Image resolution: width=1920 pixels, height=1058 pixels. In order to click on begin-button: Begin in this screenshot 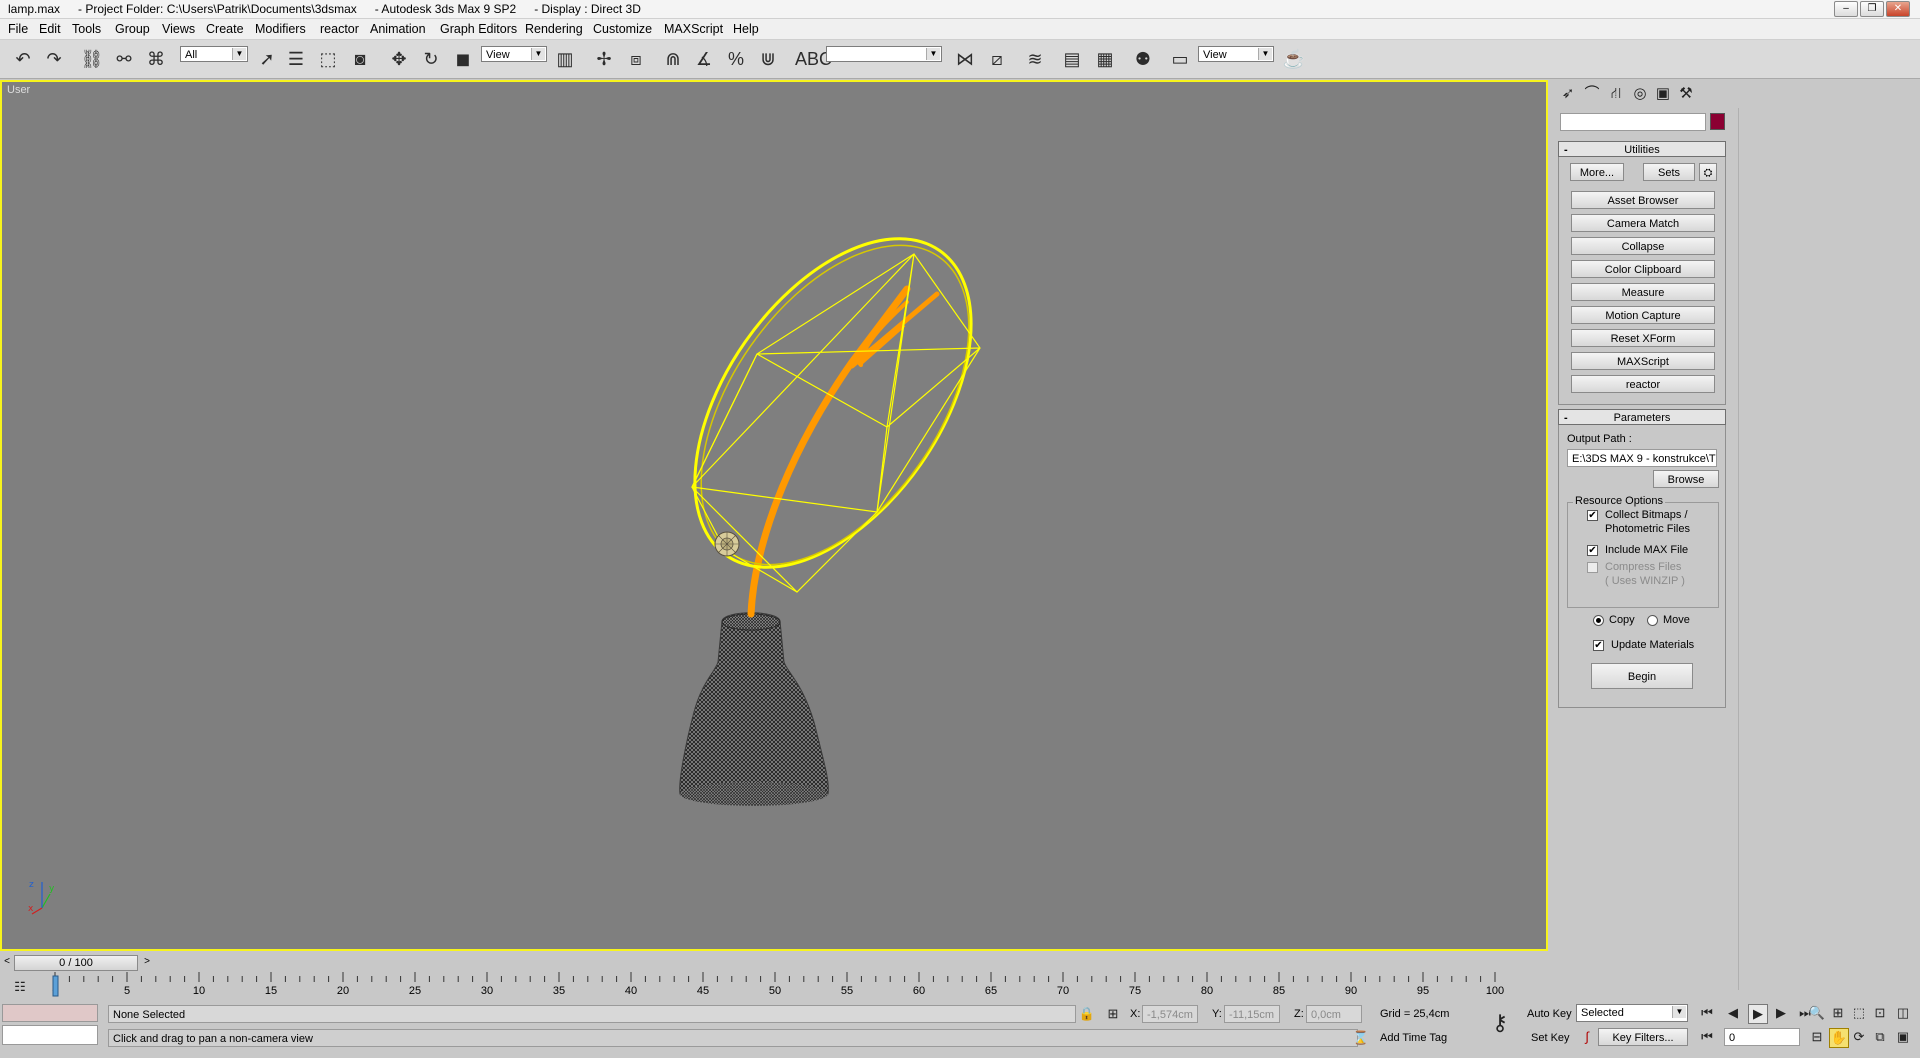, I will do `click(1642, 676)`.